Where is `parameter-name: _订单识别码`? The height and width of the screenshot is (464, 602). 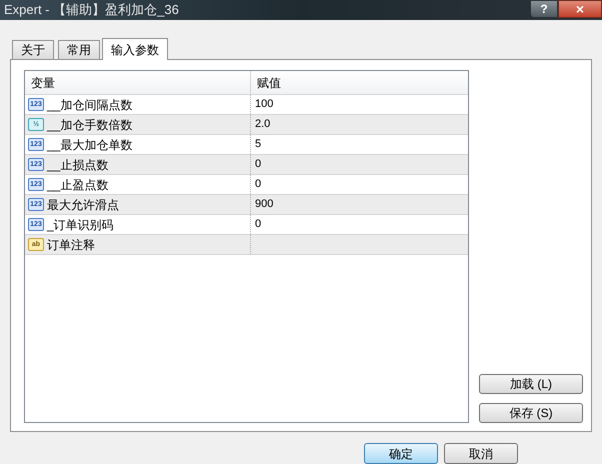
parameter-name: _订单识别码 is located at coordinates (80, 225).